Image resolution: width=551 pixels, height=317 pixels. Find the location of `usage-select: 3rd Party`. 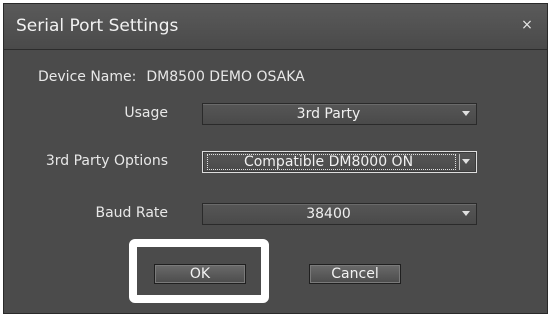

usage-select: 3rd Party is located at coordinates (339, 114).